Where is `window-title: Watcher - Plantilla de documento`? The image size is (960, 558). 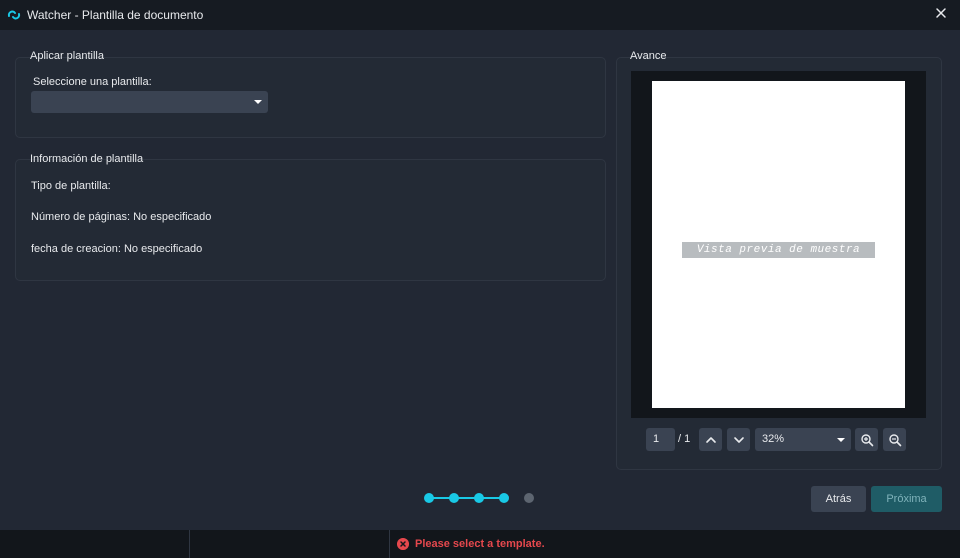 window-title: Watcher - Plantilla de documento is located at coordinates (115, 15).